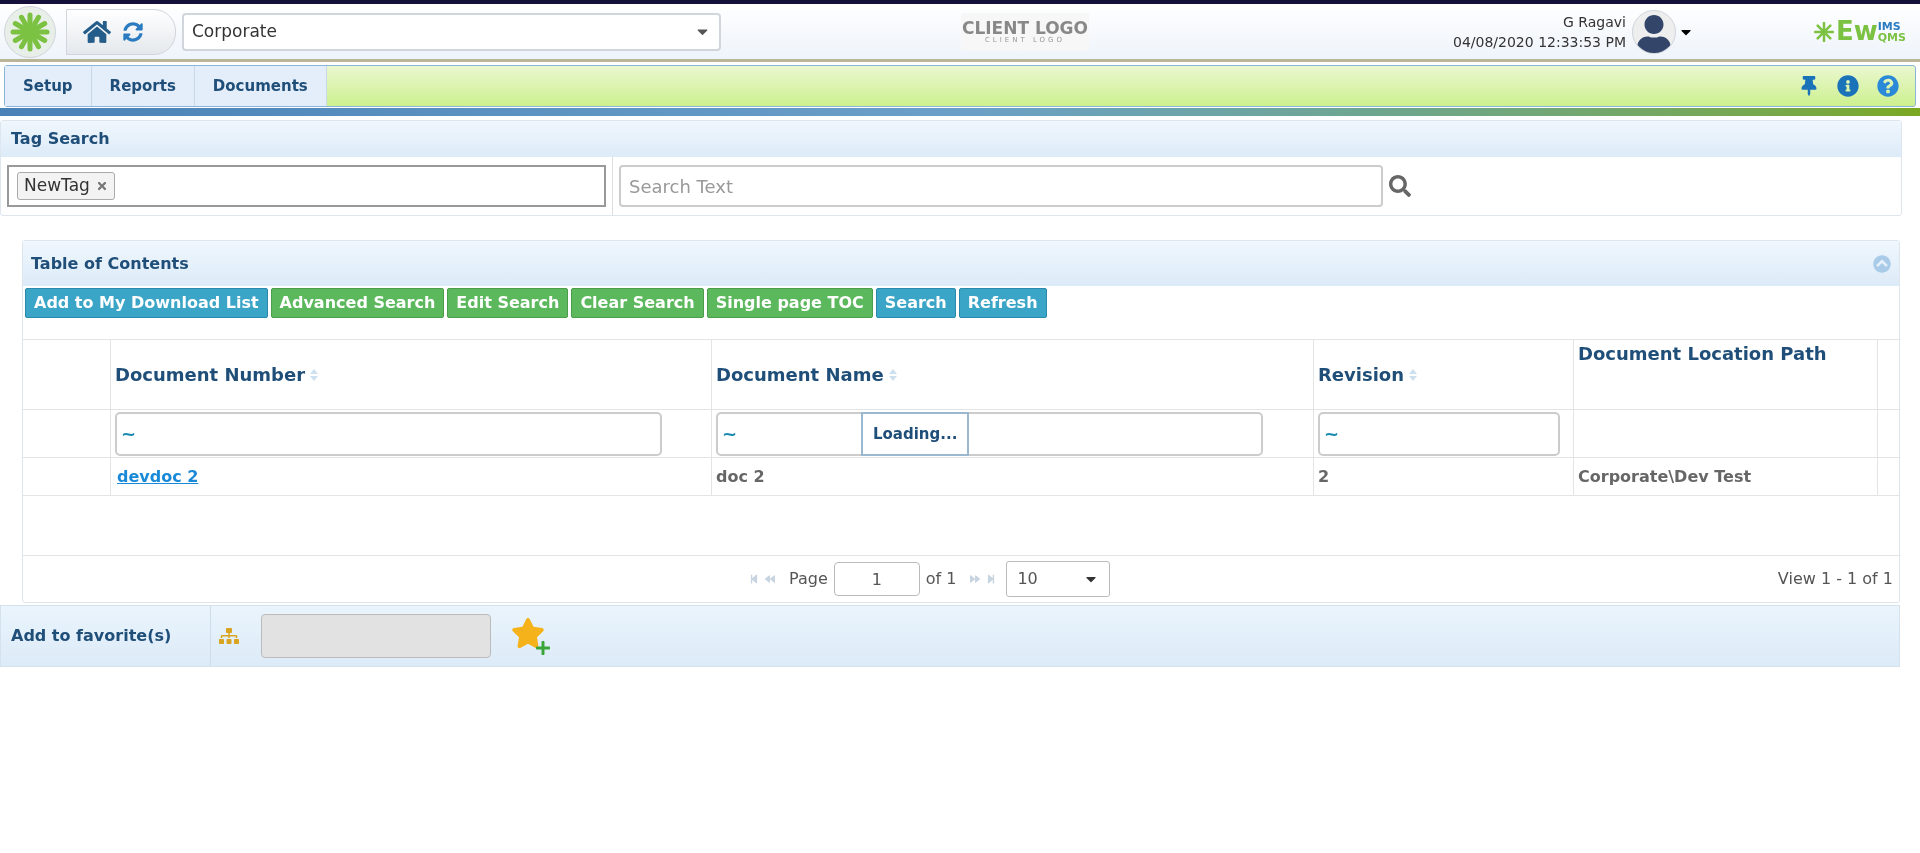 The width and height of the screenshot is (1920, 853). Describe the element at coordinates (808, 579) in the screenshot. I see `page-label: Page` at that location.